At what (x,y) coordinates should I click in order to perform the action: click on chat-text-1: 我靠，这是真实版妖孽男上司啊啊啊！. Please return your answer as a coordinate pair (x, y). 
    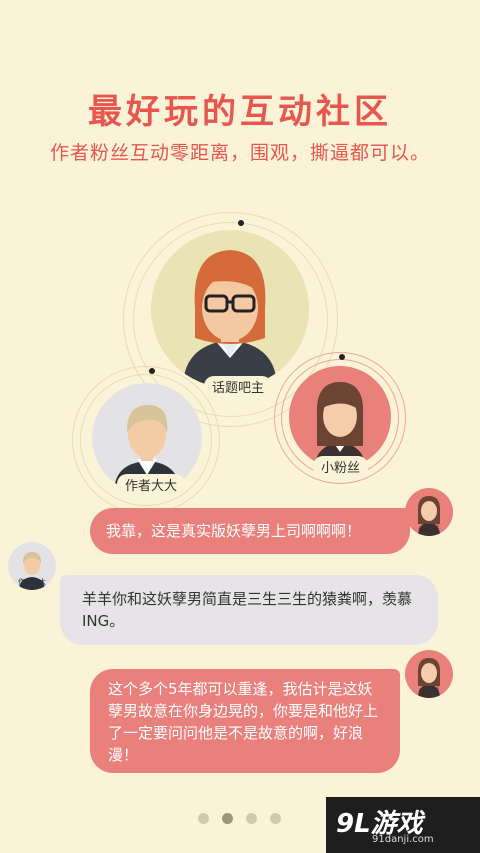
    Looking at the image, I should click on (234, 531).